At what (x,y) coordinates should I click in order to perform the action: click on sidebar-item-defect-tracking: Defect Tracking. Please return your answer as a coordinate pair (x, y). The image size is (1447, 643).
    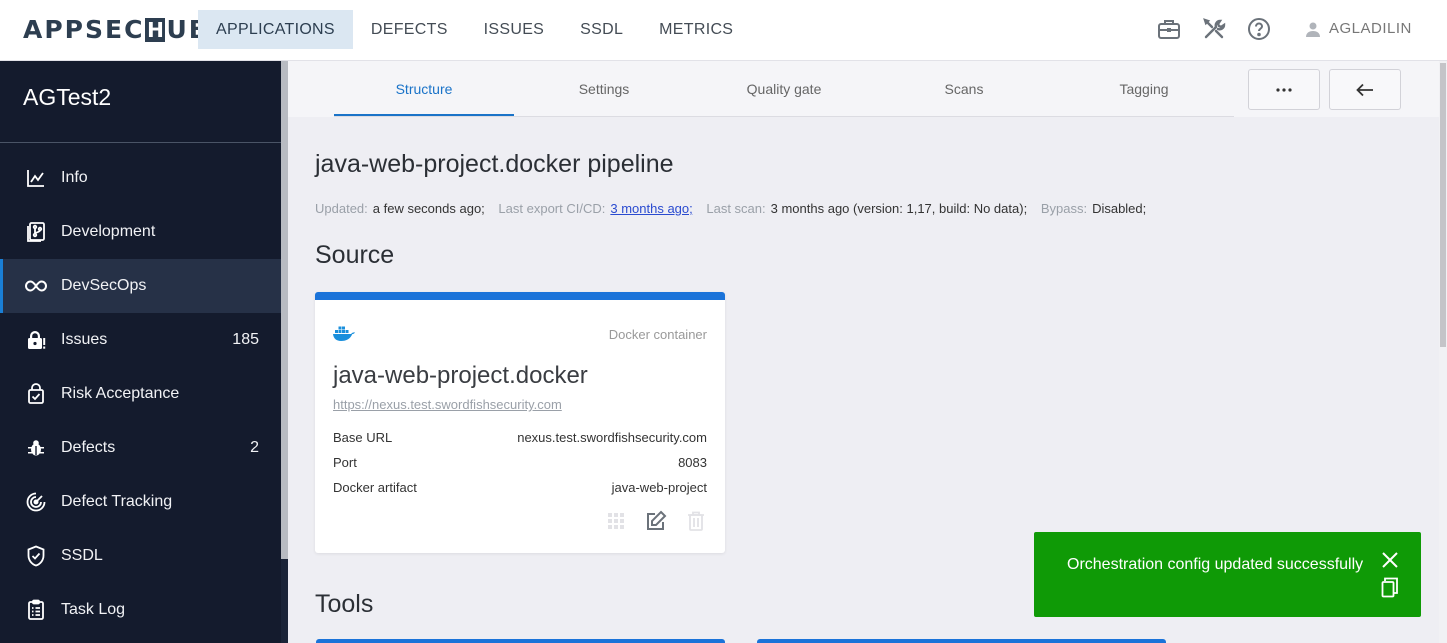
    Looking at the image, I should click on (140, 502).